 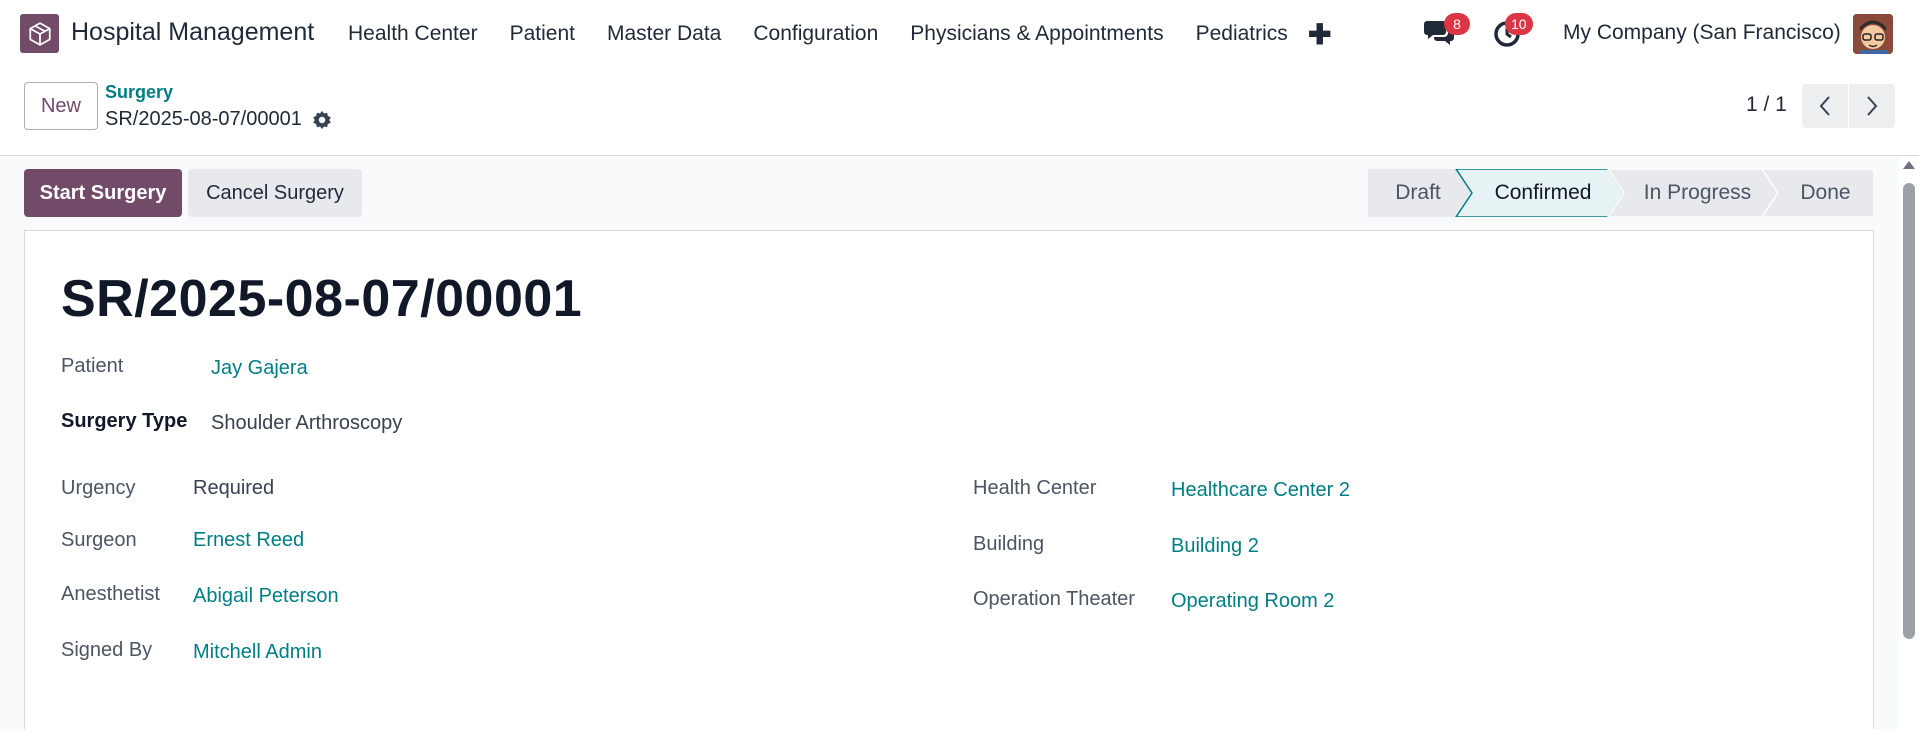 I want to click on stage-in-progress: In Progress, so click(x=1697, y=193).